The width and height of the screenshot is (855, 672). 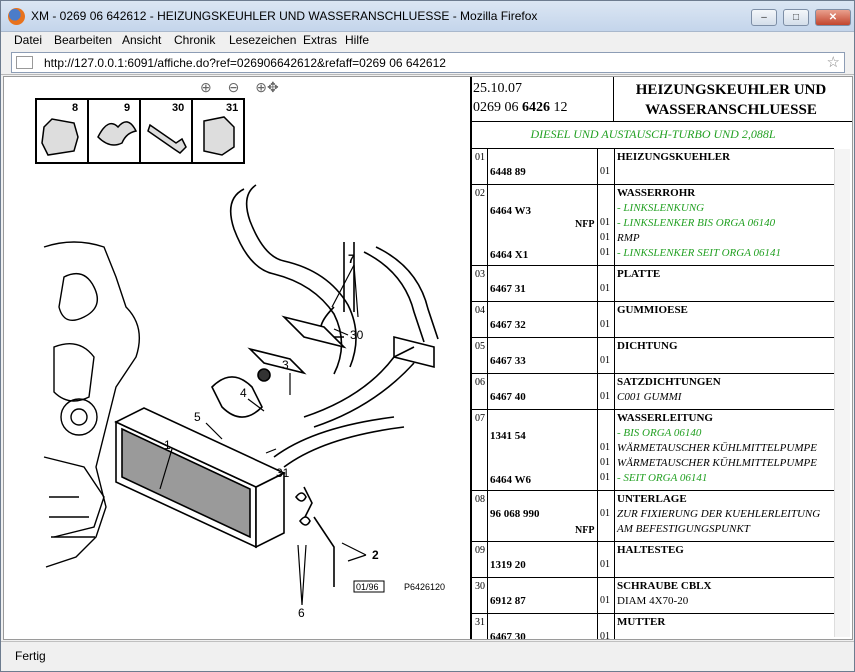 What do you see at coordinates (16, 16) in the screenshot?
I see `firefox-icon` at bounding box center [16, 16].